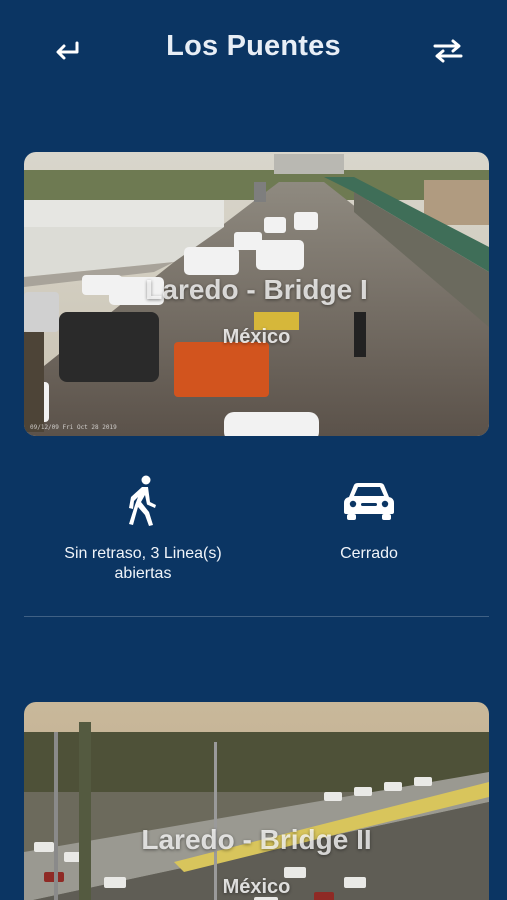 The width and height of the screenshot is (507, 900). Describe the element at coordinates (142, 500) in the screenshot. I see `pedestrian-icon` at that location.